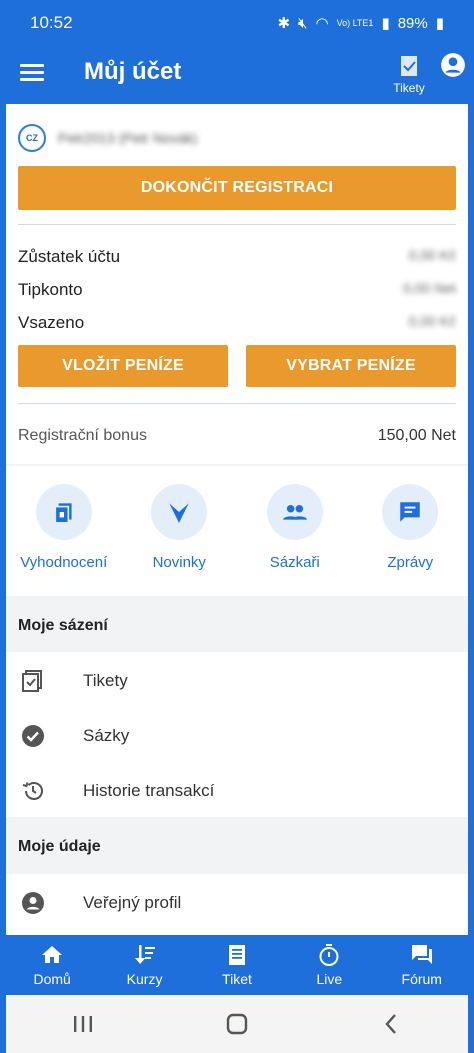  What do you see at coordinates (422, 965) in the screenshot?
I see `nav-forum: Fórum` at bounding box center [422, 965].